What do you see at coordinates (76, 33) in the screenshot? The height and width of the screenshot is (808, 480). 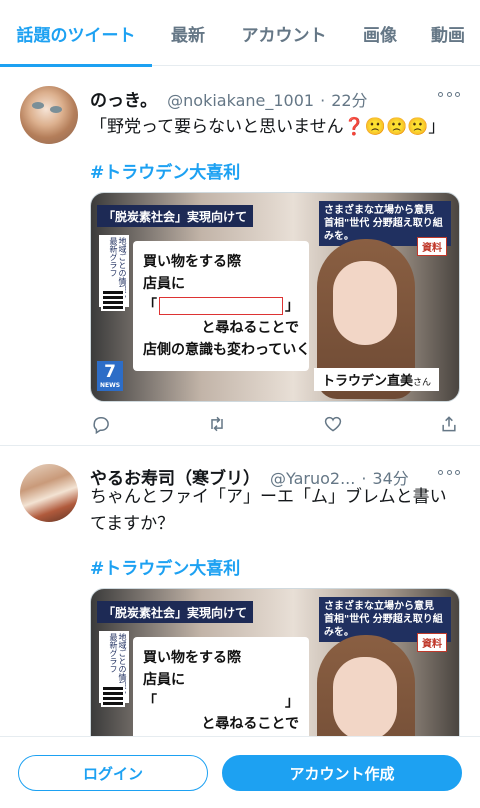 I see `tab-top: 話題のツイート` at bounding box center [76, 33].